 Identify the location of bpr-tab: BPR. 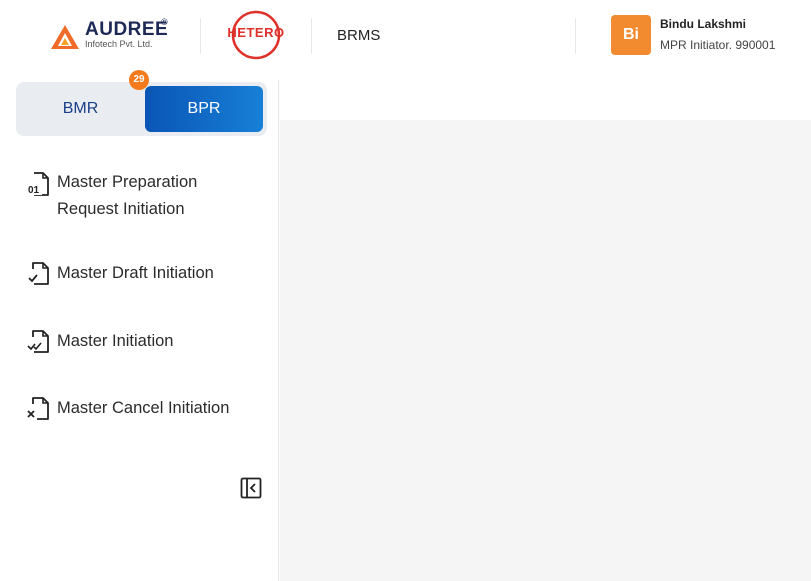
(204, 109).